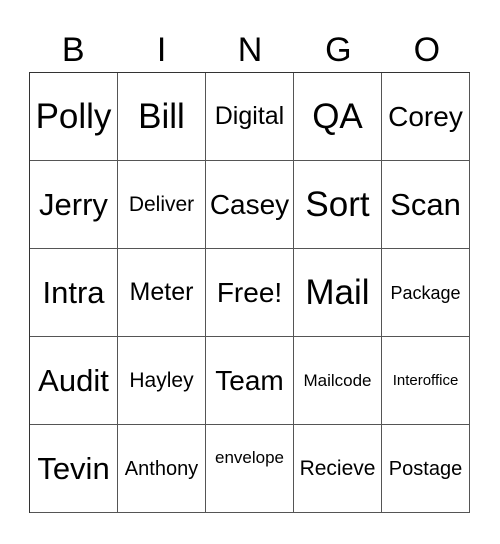 This screenshot has width=500, height=544. Describe the element at coordinates (250, 469) in the screenshot. I see `bingo-cell: envelope` at that location.